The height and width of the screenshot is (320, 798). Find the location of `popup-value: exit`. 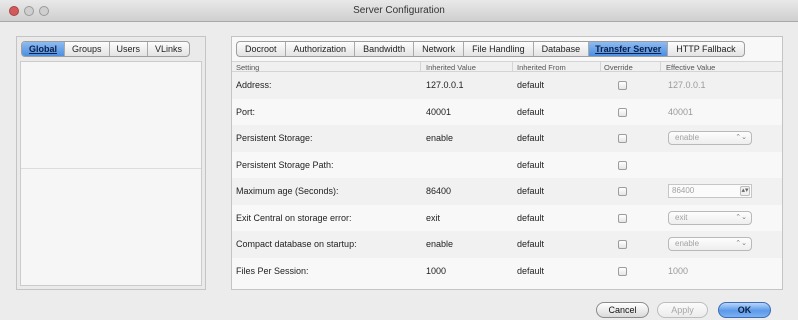

popup-value: exit is located at coordinates (681, 217).